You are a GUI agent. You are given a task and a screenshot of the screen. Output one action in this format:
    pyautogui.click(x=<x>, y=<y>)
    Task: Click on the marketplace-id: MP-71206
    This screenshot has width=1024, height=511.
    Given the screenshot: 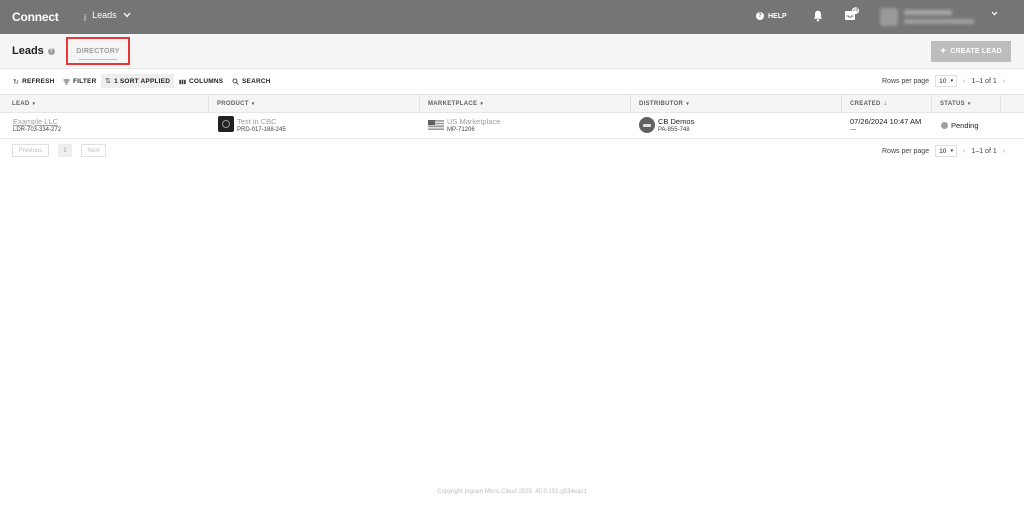 What is the action you would take?
    pyautogui.click(x=461, y=130)
    